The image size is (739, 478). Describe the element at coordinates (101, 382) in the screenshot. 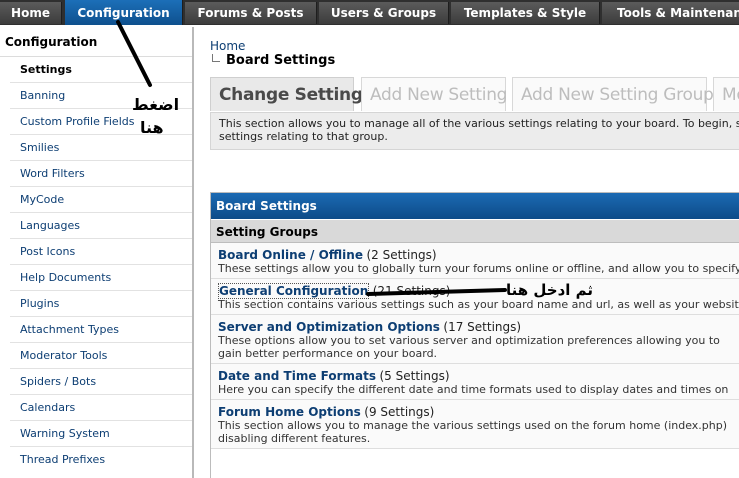

I see `sidebar-item-spiders-bots: Spiders / Bots` at that location.